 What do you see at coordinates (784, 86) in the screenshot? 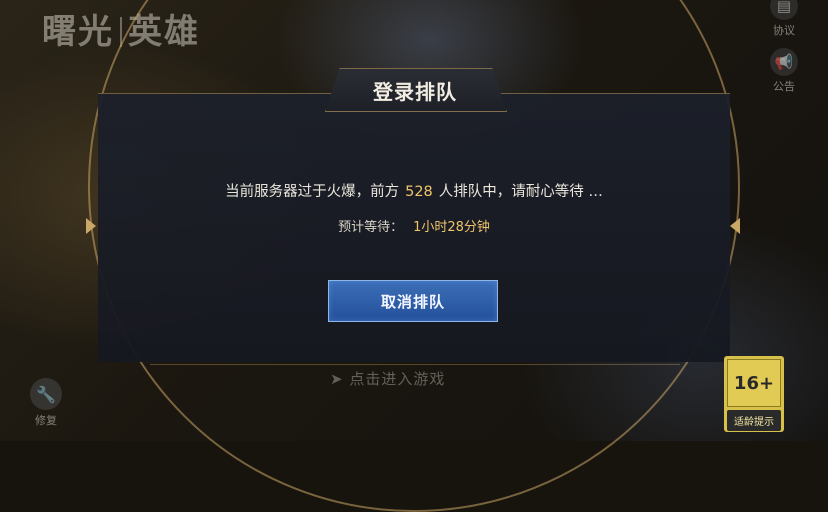
I see `notice-label: 公告` at bounding box center [784, 86].